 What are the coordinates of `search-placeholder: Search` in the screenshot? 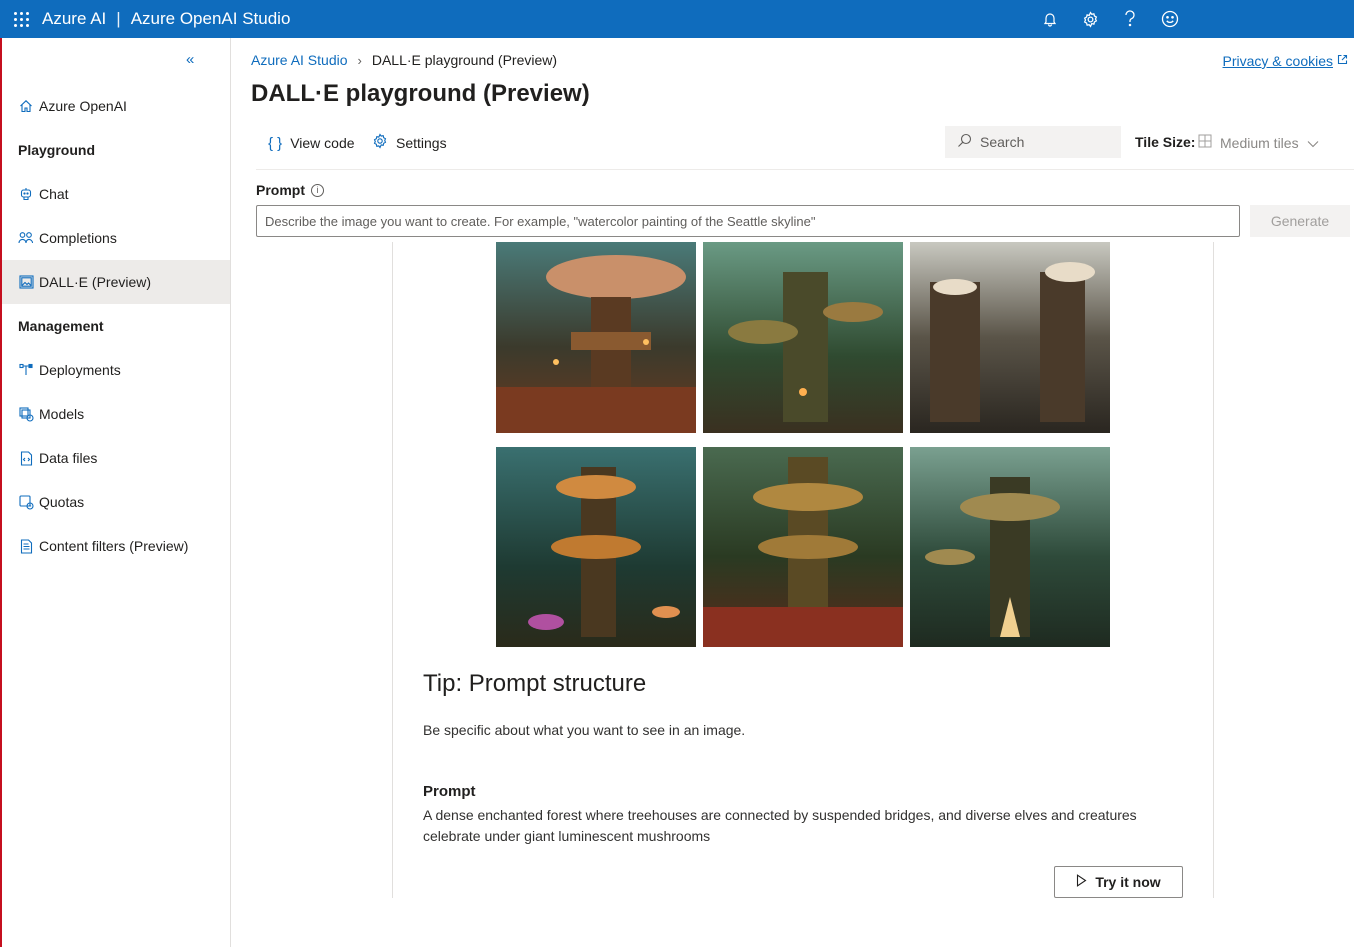 It's located at (1002, 142).